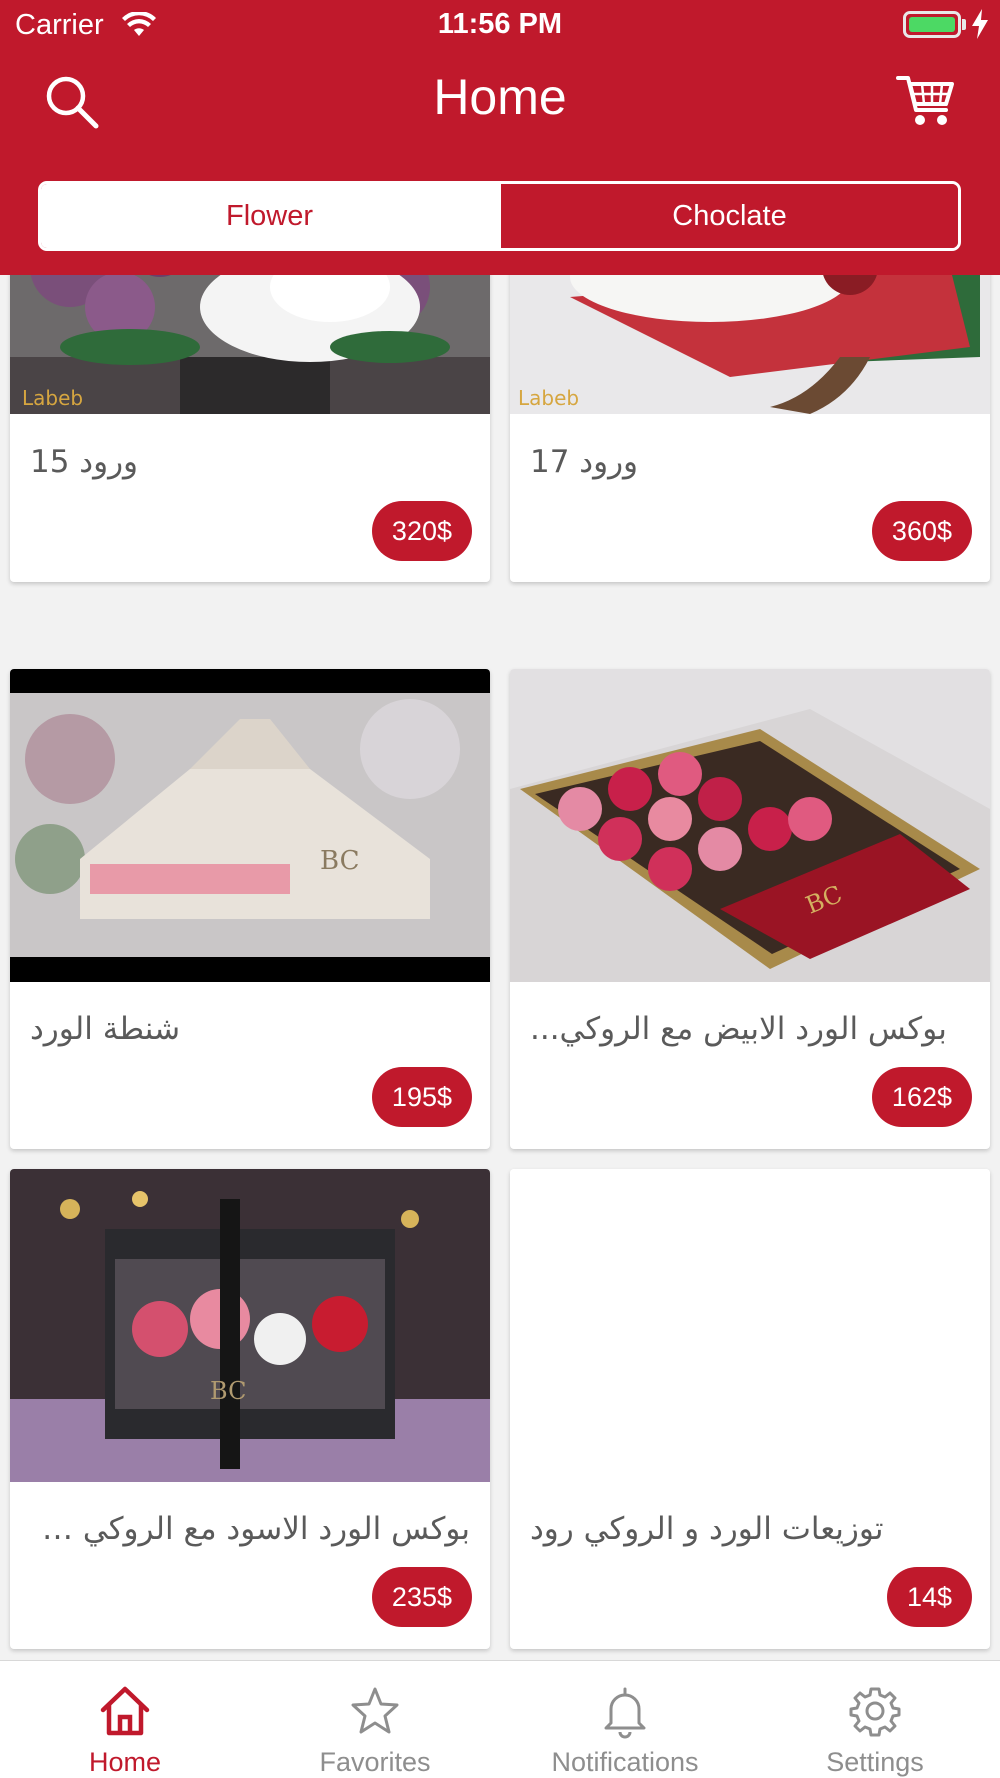 This screenshot has width=1000, height=1778. Describe the element at coordinates (929, 1597) in the screenshot. I see `price-badge: 14$` at that location.